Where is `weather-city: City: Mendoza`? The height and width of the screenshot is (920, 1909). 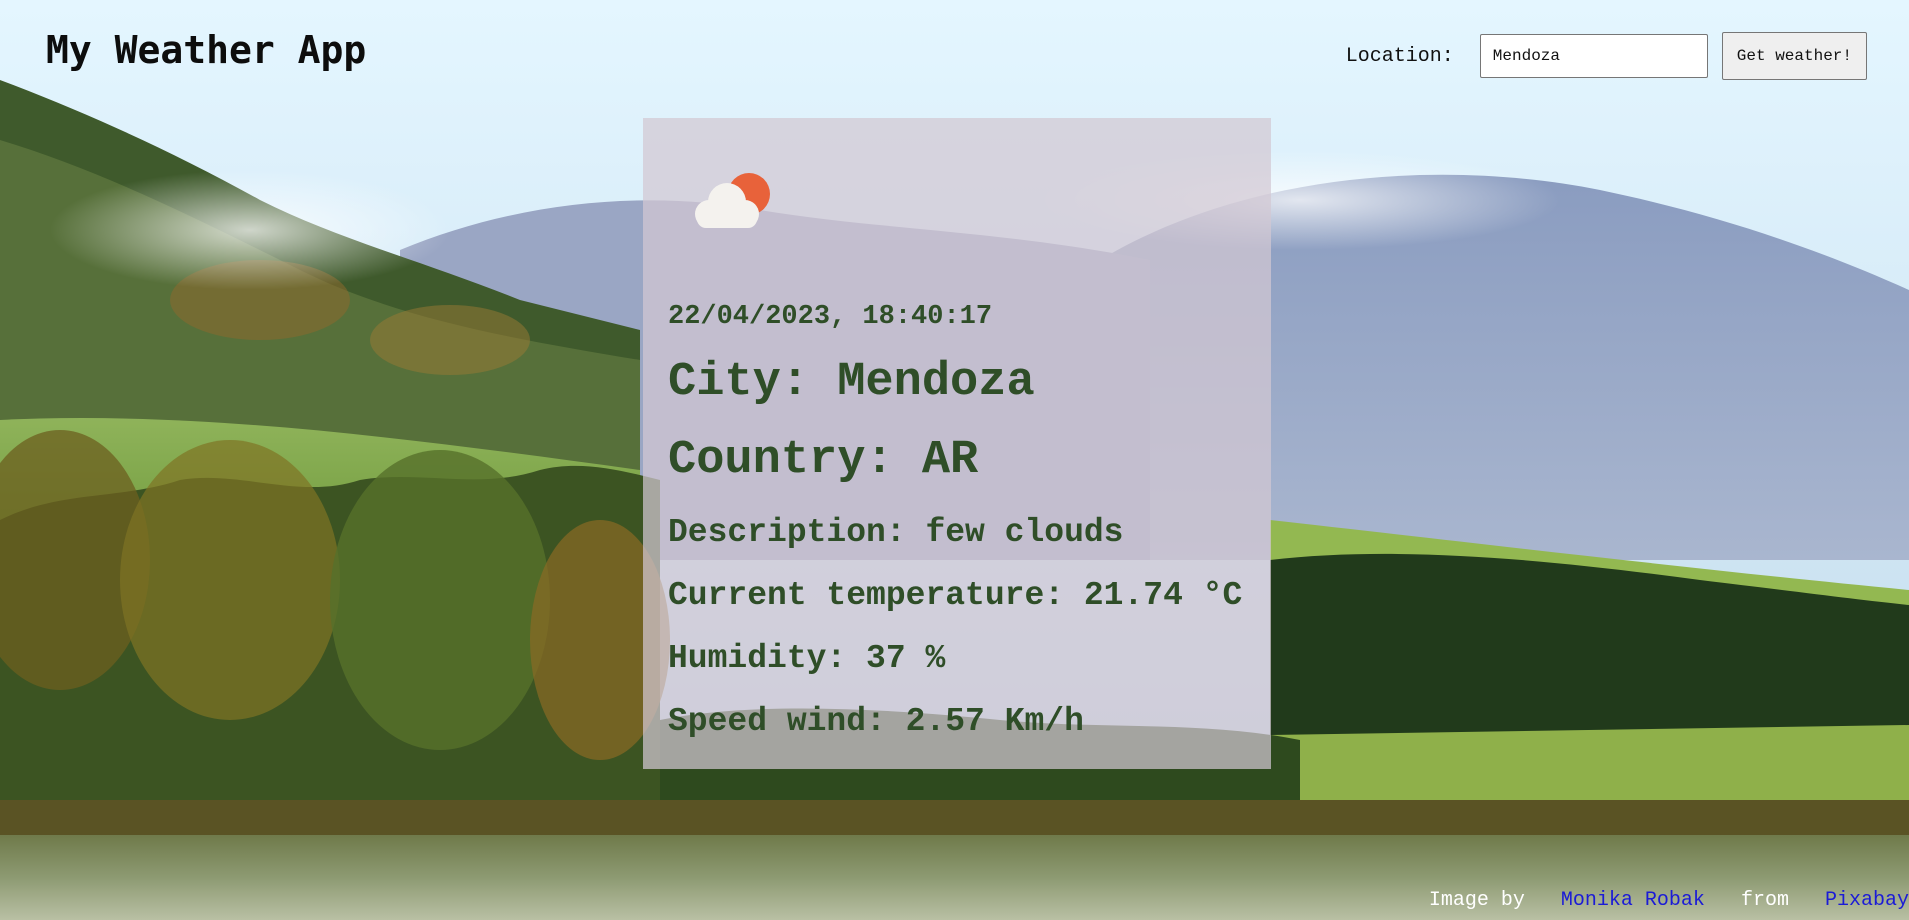
weather-city: City: Mendoza is located at coordinates (851, 382).